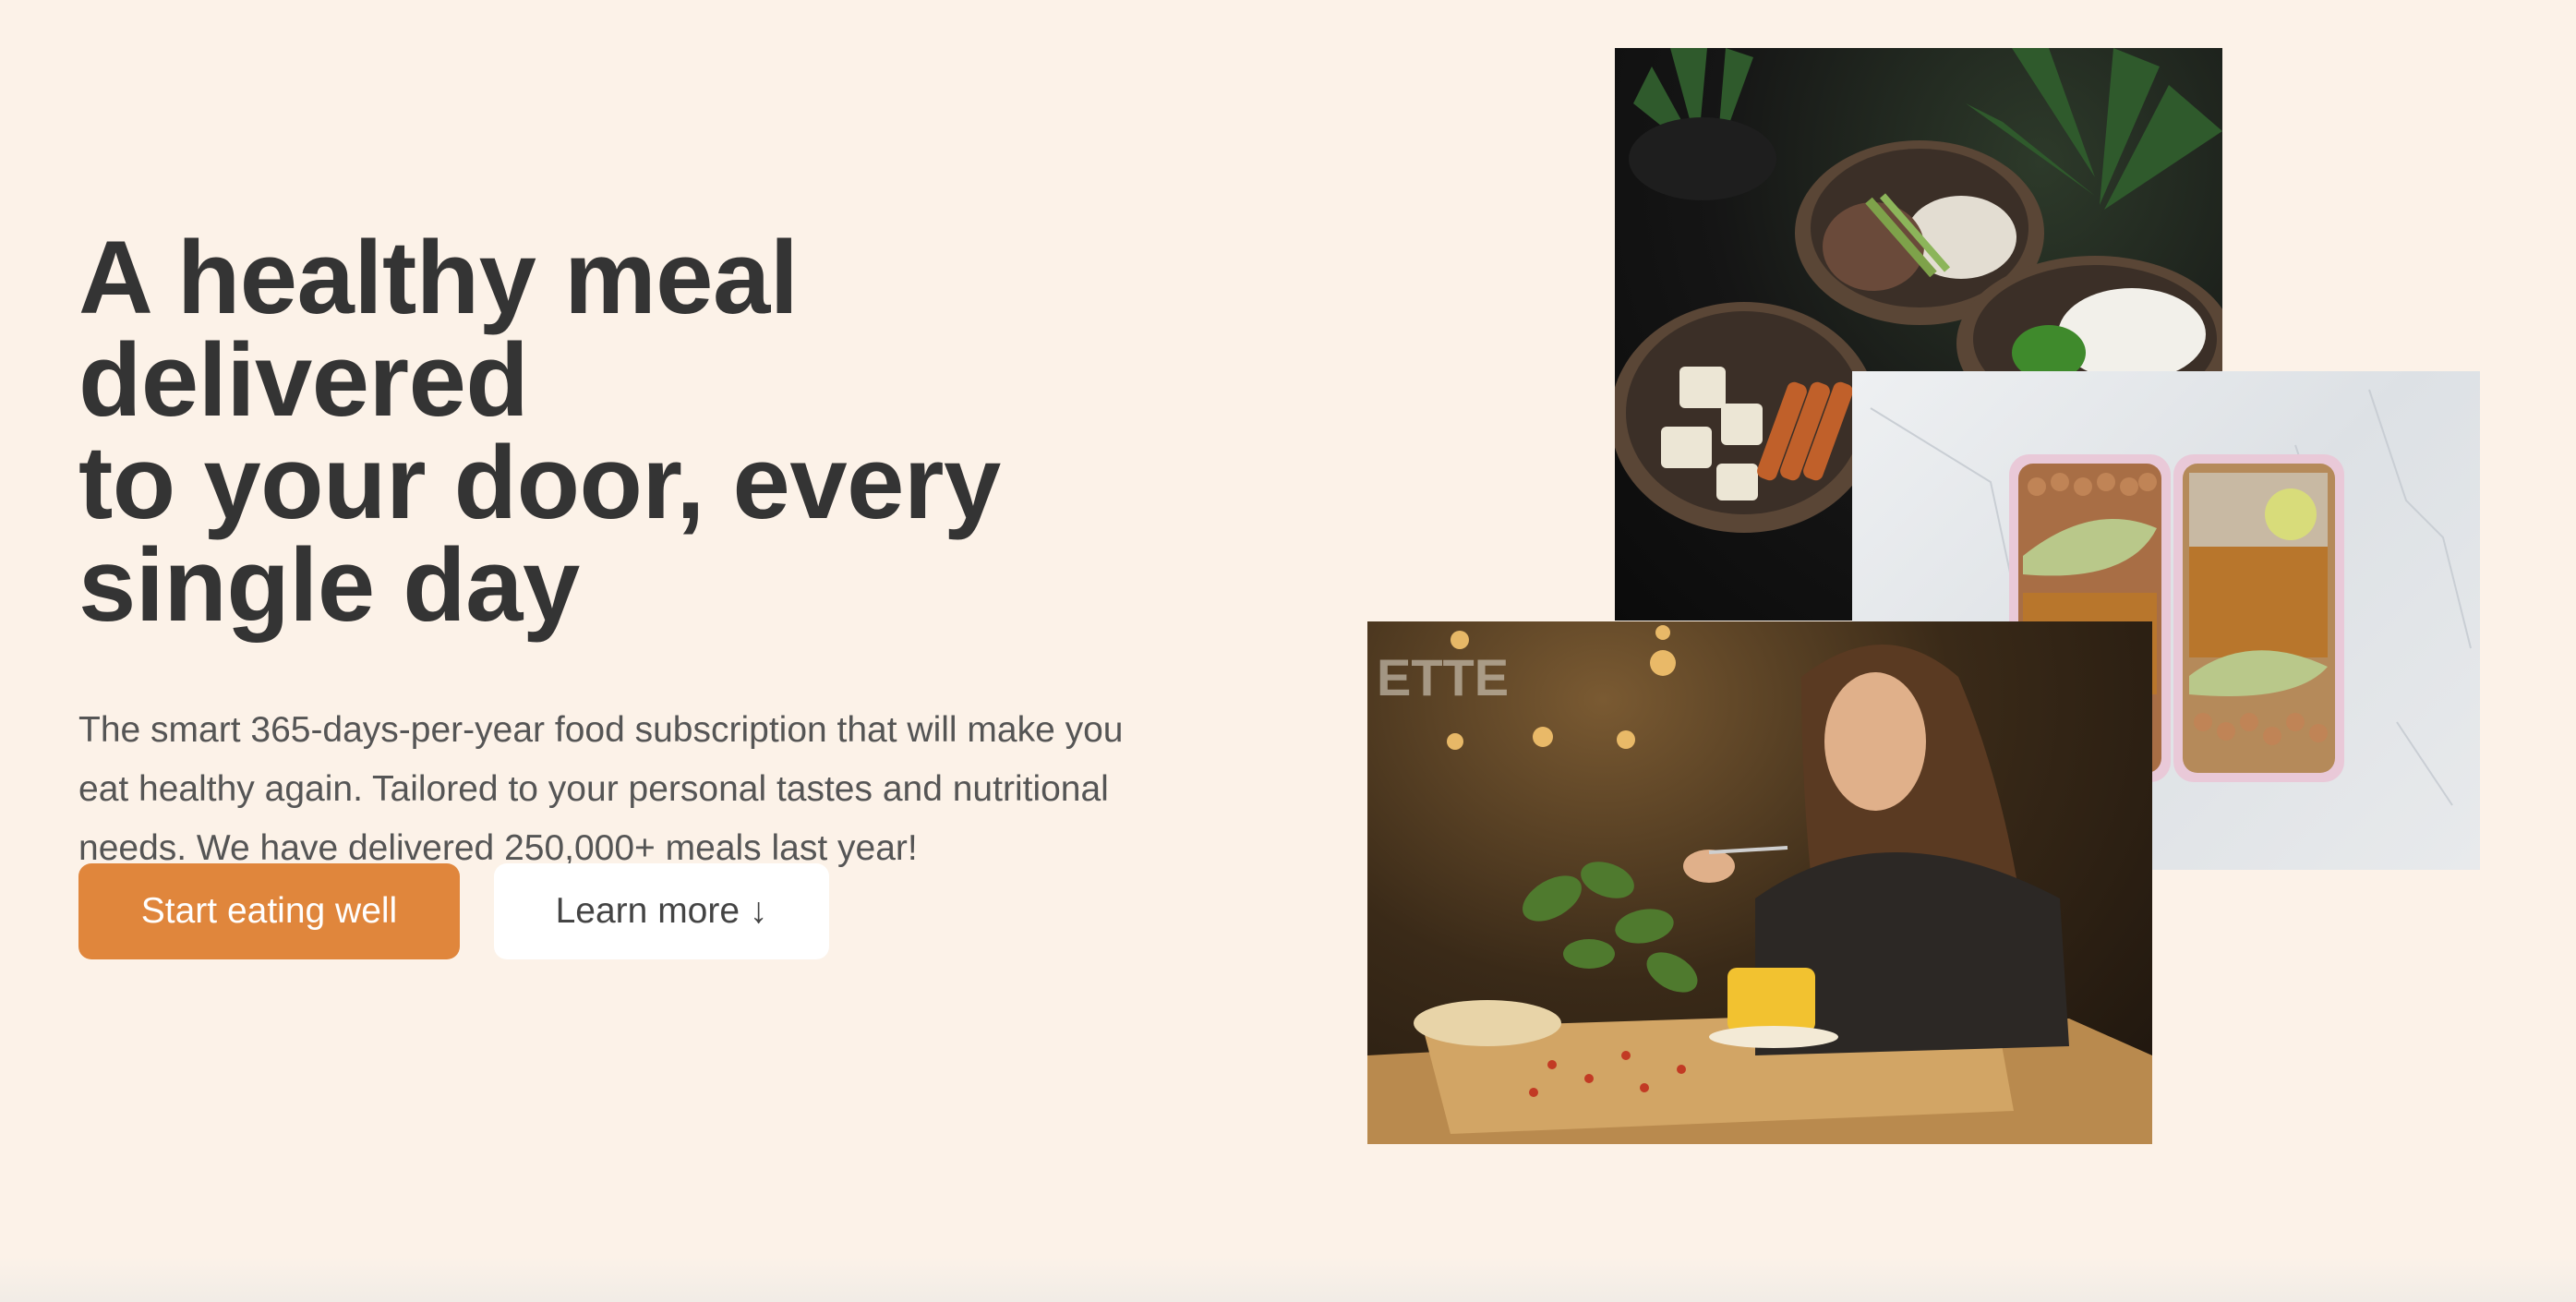 The height and width of the screenshot is (1302, 2576). I want to click on bottom-edge-fade, so click(1288, 1279).